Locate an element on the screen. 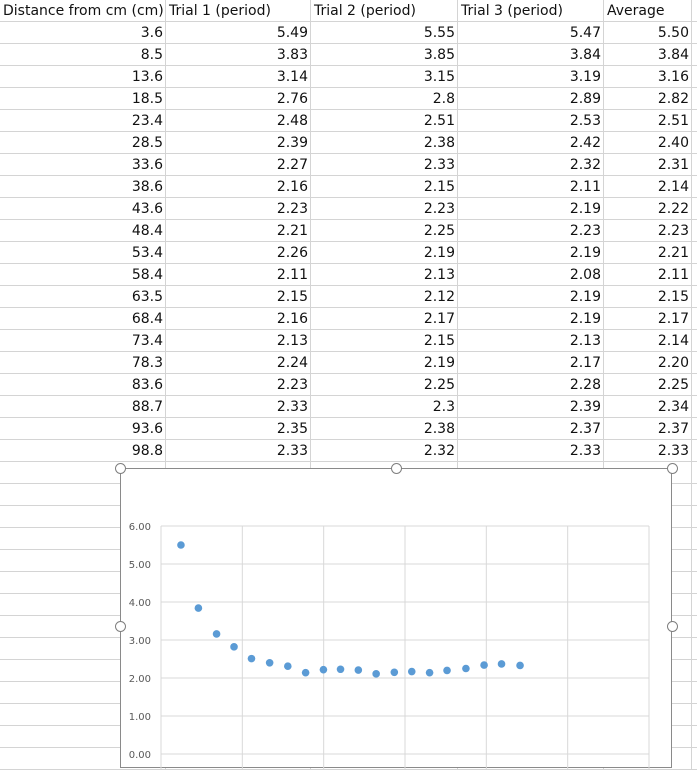 Image resolution: width=697 pixels, height=773 pixels. cell: 73.4 is located at coordinates (83, 341).